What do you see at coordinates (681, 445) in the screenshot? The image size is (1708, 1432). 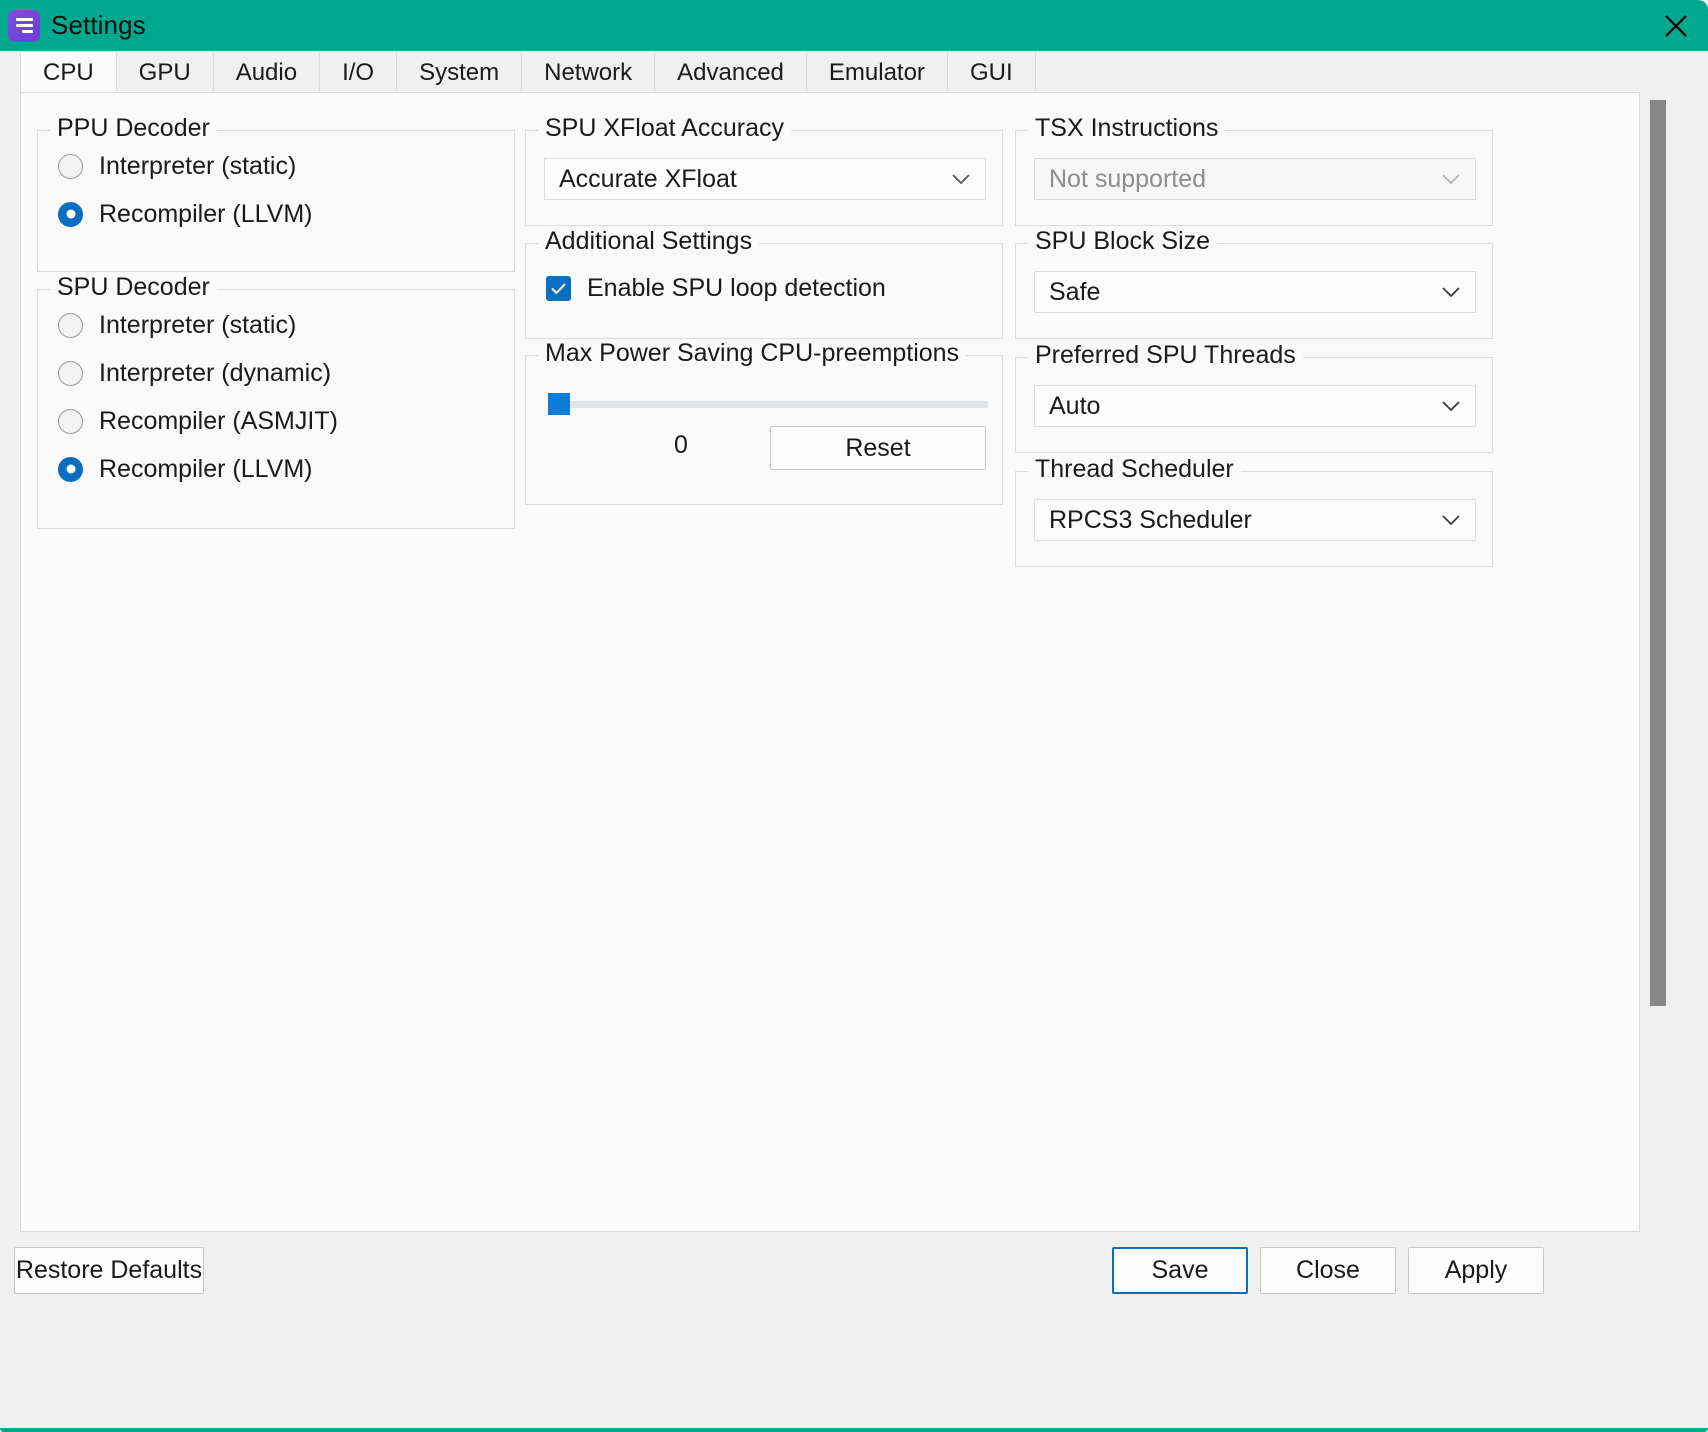 I see `max-power-saving-value: 0` at bounding box center [681, 445].